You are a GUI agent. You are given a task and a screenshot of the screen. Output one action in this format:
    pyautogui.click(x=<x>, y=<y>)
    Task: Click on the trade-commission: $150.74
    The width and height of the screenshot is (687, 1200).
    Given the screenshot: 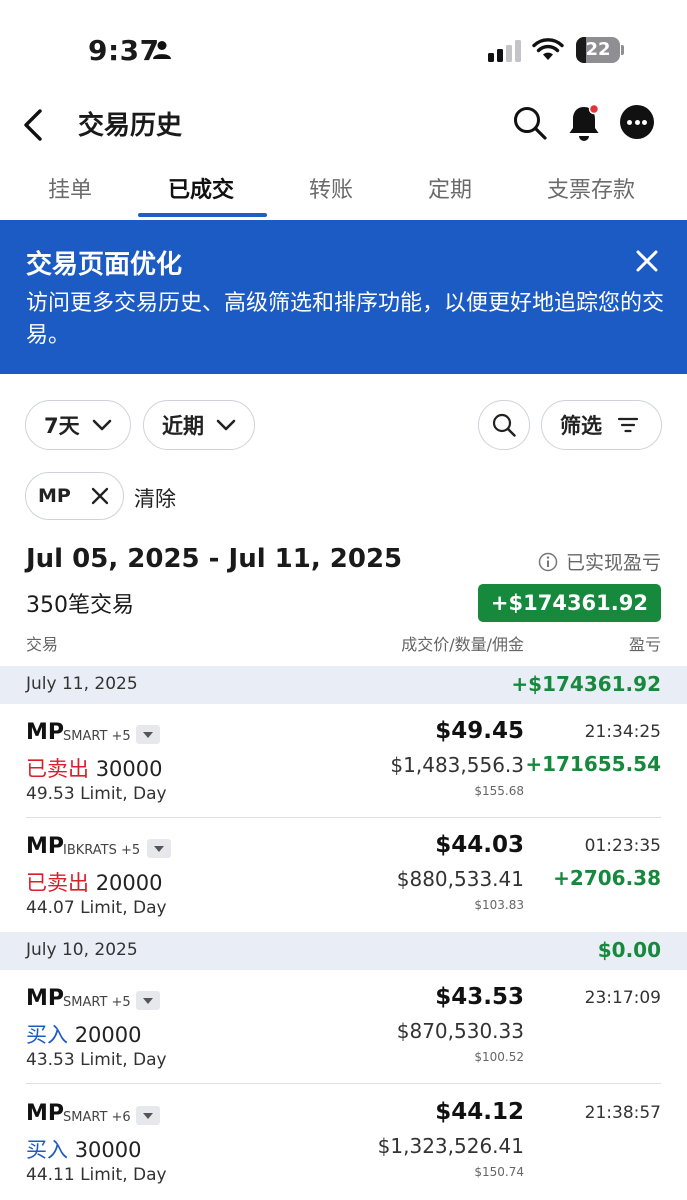 What is the action you would take?
    pyautogui.click(x=499, y=1172)
    